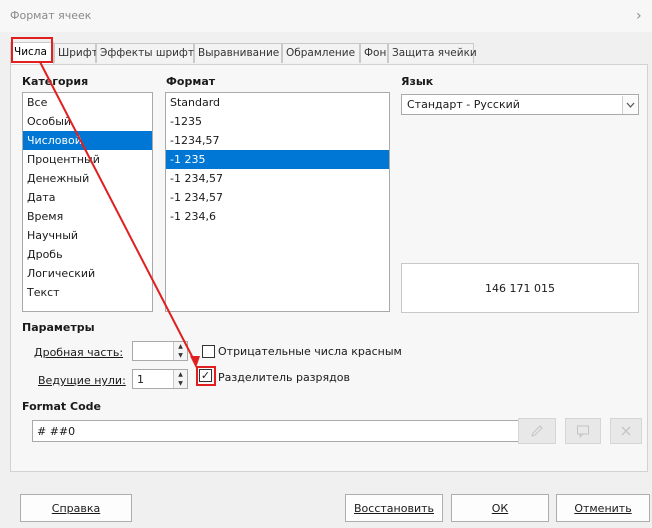 Image resolution: width=652 pixels, height=528 pixels. Describe the element at coordinates (119, 214) in the screenshot. I see `annotation-arrow` at that location.